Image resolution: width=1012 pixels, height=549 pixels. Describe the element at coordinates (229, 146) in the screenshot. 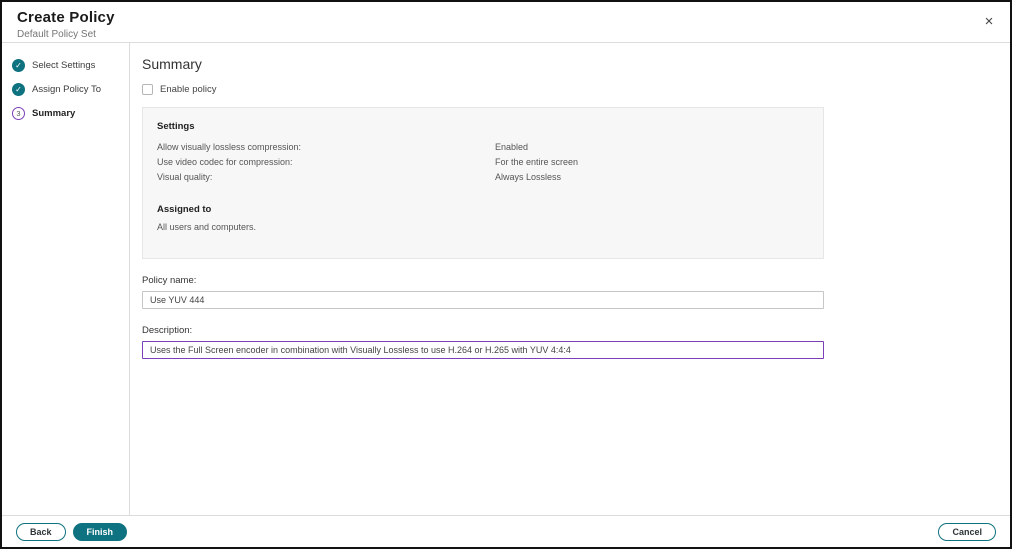

I see `setting-label: Allow visually lossless compression:` at that location.